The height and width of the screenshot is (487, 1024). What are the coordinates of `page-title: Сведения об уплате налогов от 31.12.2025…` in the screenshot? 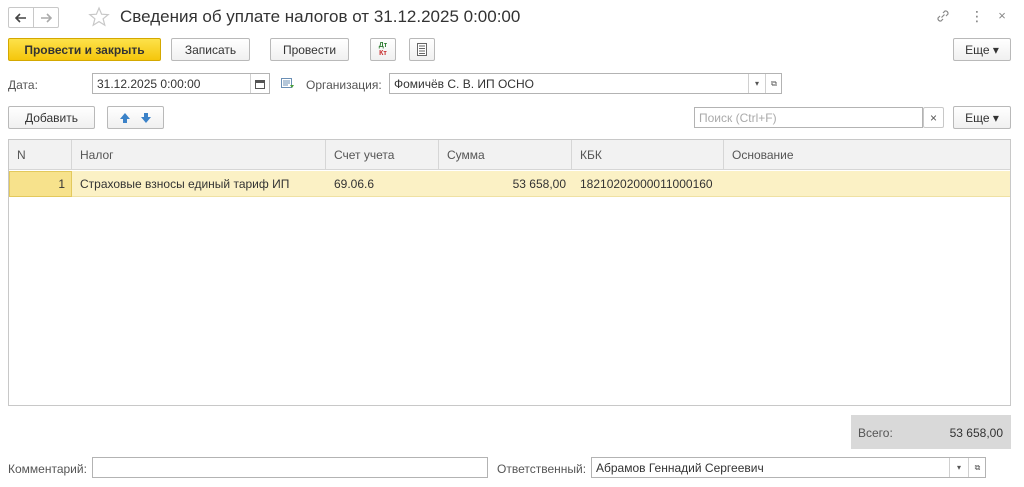 It's located at (320, 16).